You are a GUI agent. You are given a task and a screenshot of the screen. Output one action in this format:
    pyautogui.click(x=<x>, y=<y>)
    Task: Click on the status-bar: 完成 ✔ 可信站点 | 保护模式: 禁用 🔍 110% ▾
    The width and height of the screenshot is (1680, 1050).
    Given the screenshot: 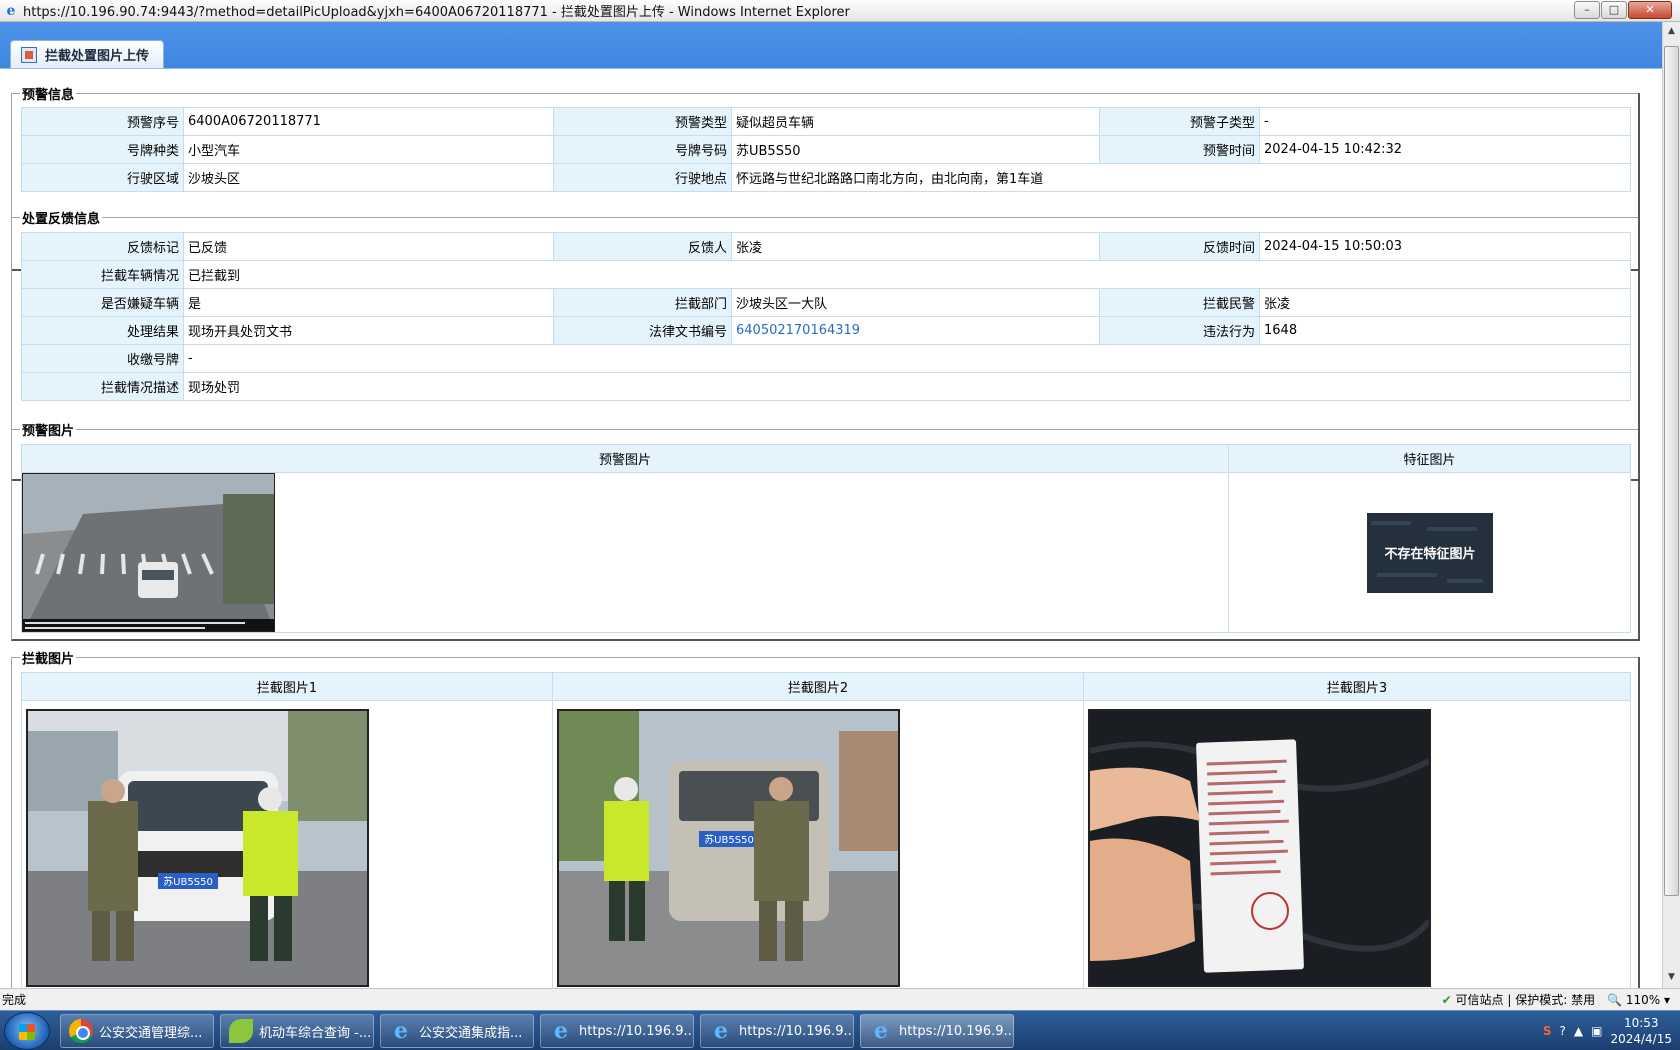 What is the action you would take?
    pyautogui.click(x=840, y=999)
    